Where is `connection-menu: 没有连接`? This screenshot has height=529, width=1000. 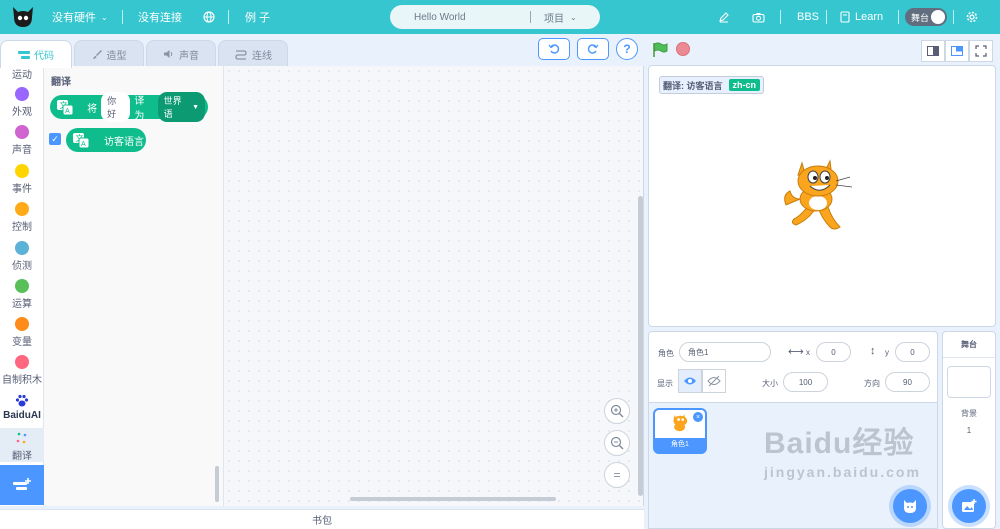 connection-menu: 没有连接 is located at coordinates (160, 17).